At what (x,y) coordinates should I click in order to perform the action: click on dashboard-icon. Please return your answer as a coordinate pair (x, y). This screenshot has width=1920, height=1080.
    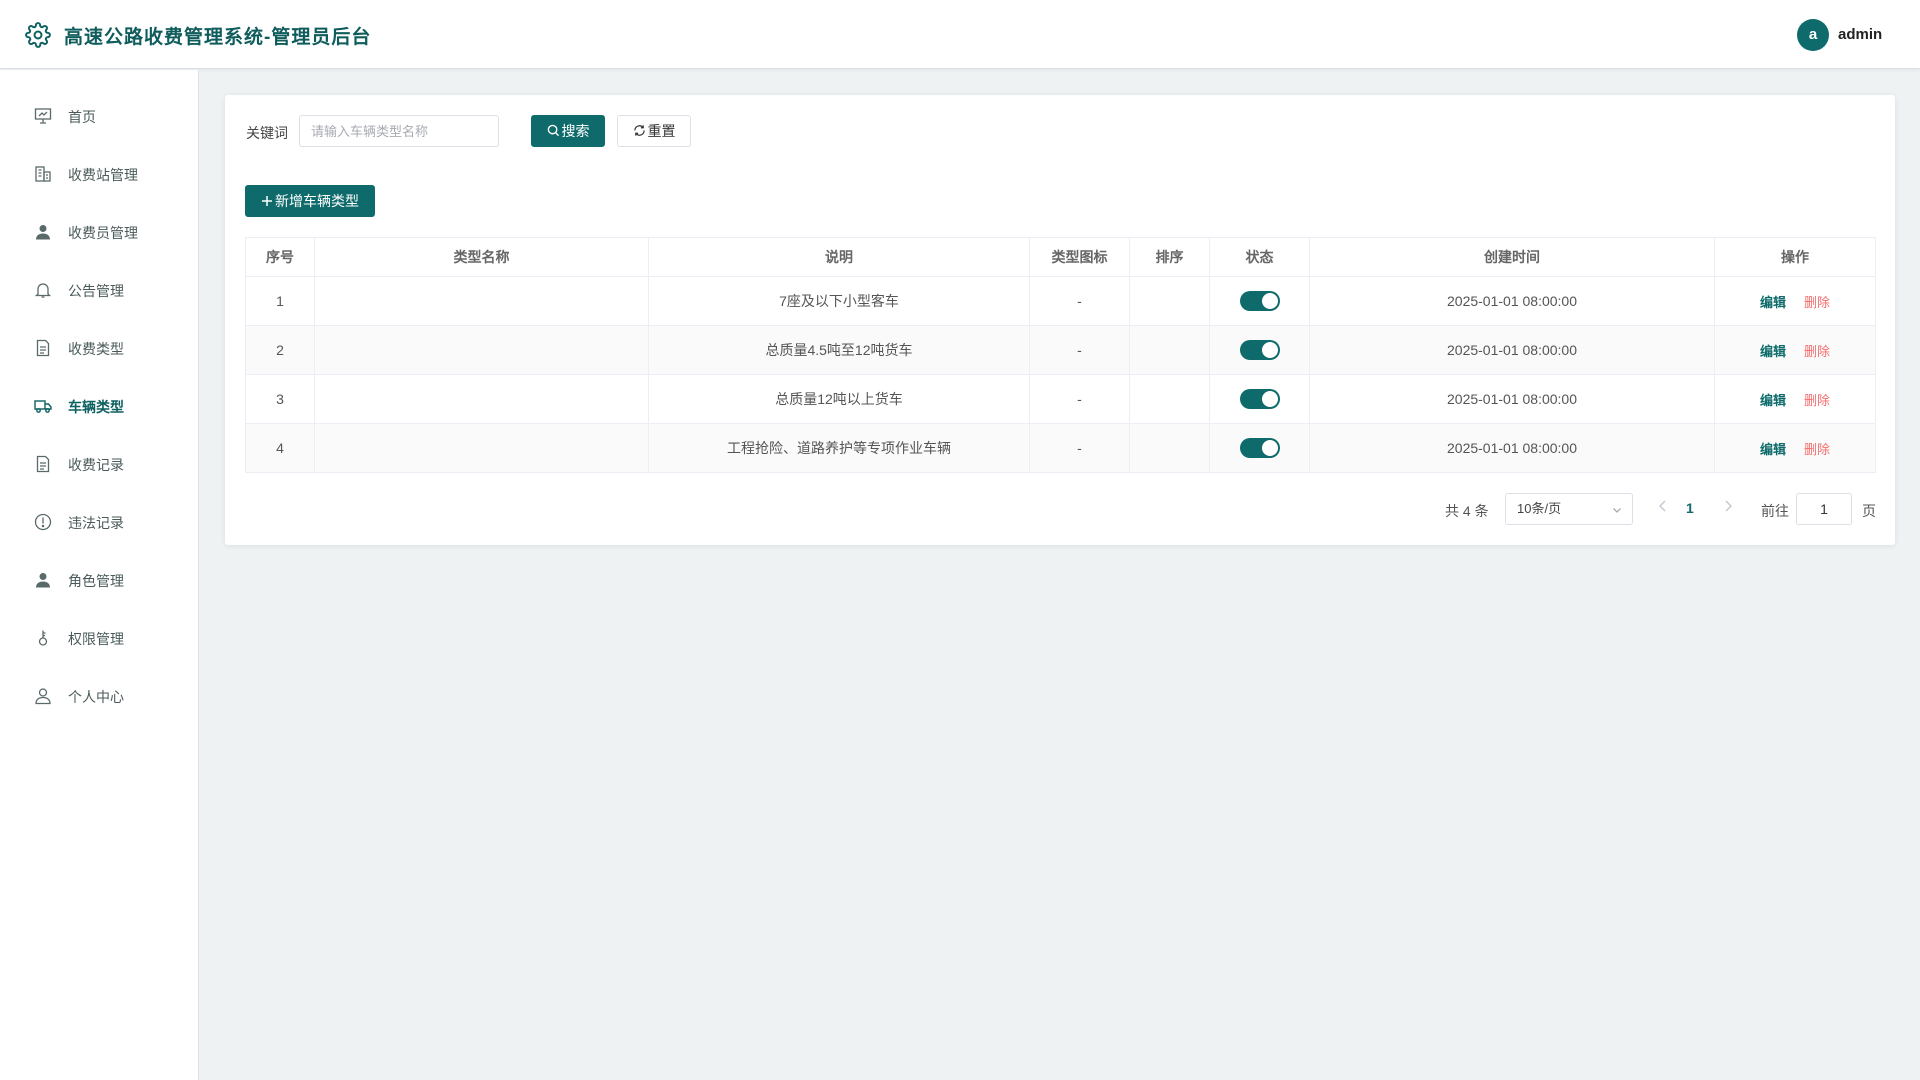
    Looking at the image, I should click on (43, 116).